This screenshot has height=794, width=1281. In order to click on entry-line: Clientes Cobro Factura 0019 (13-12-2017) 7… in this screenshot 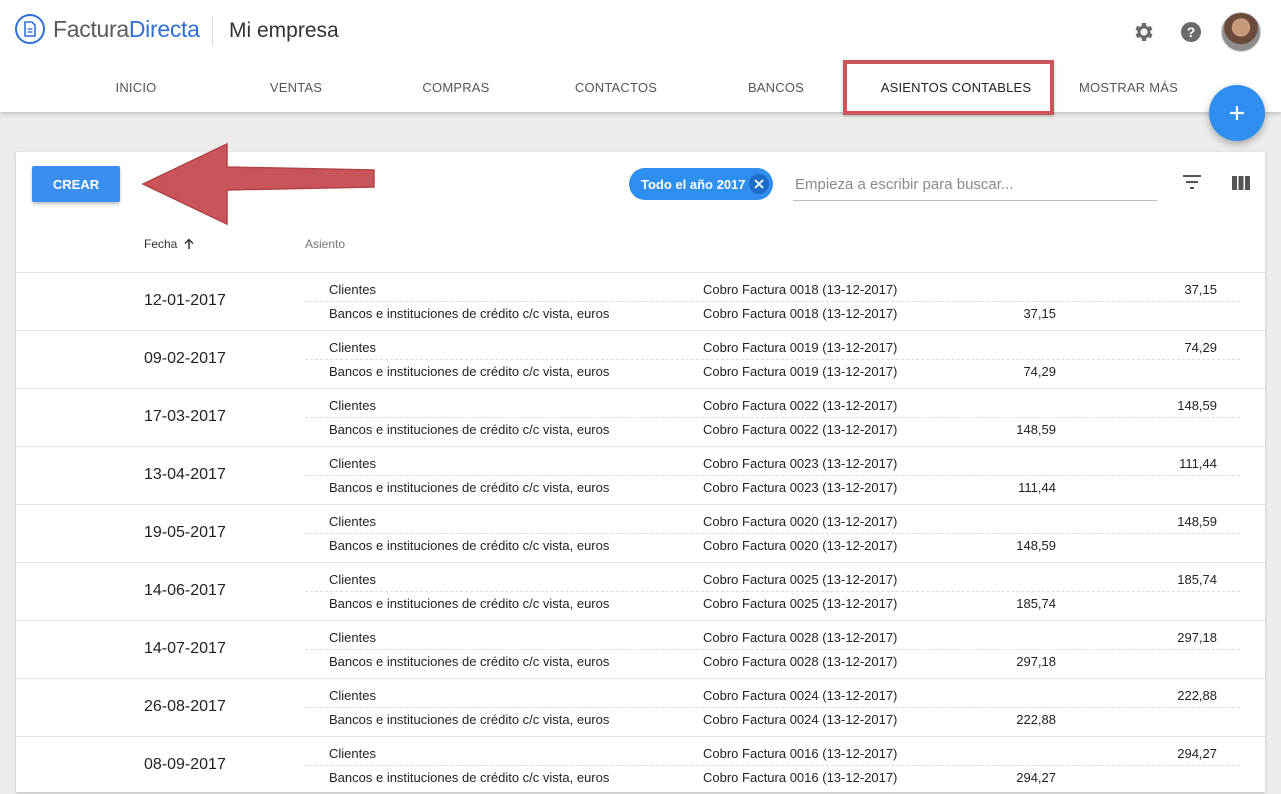, I will do `click(772, 347)`.